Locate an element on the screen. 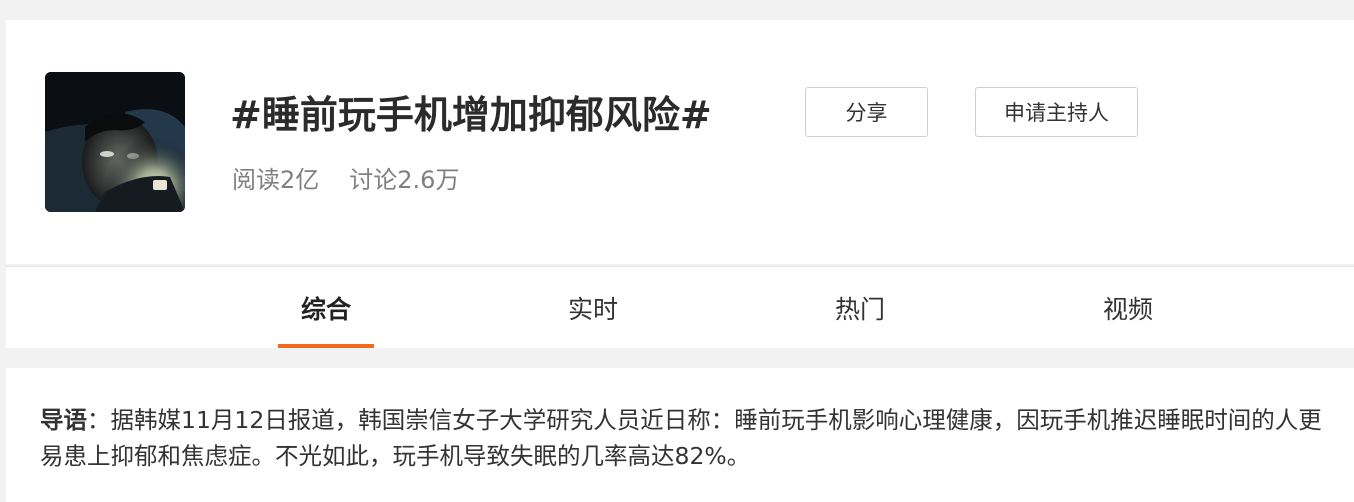 The height and width of the screenshot is (502, 1354). tab-hot: 热门 is located at coordinates (860, 307).